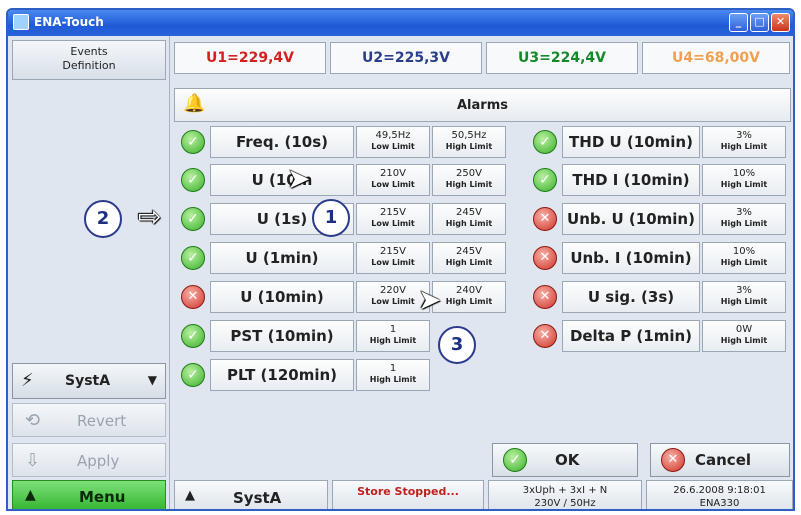 The height and width of the screenshot is (515, 801). Describe the element at coordinates (567, 460) in the screenshot. I see `ok-label: OK` at that location.